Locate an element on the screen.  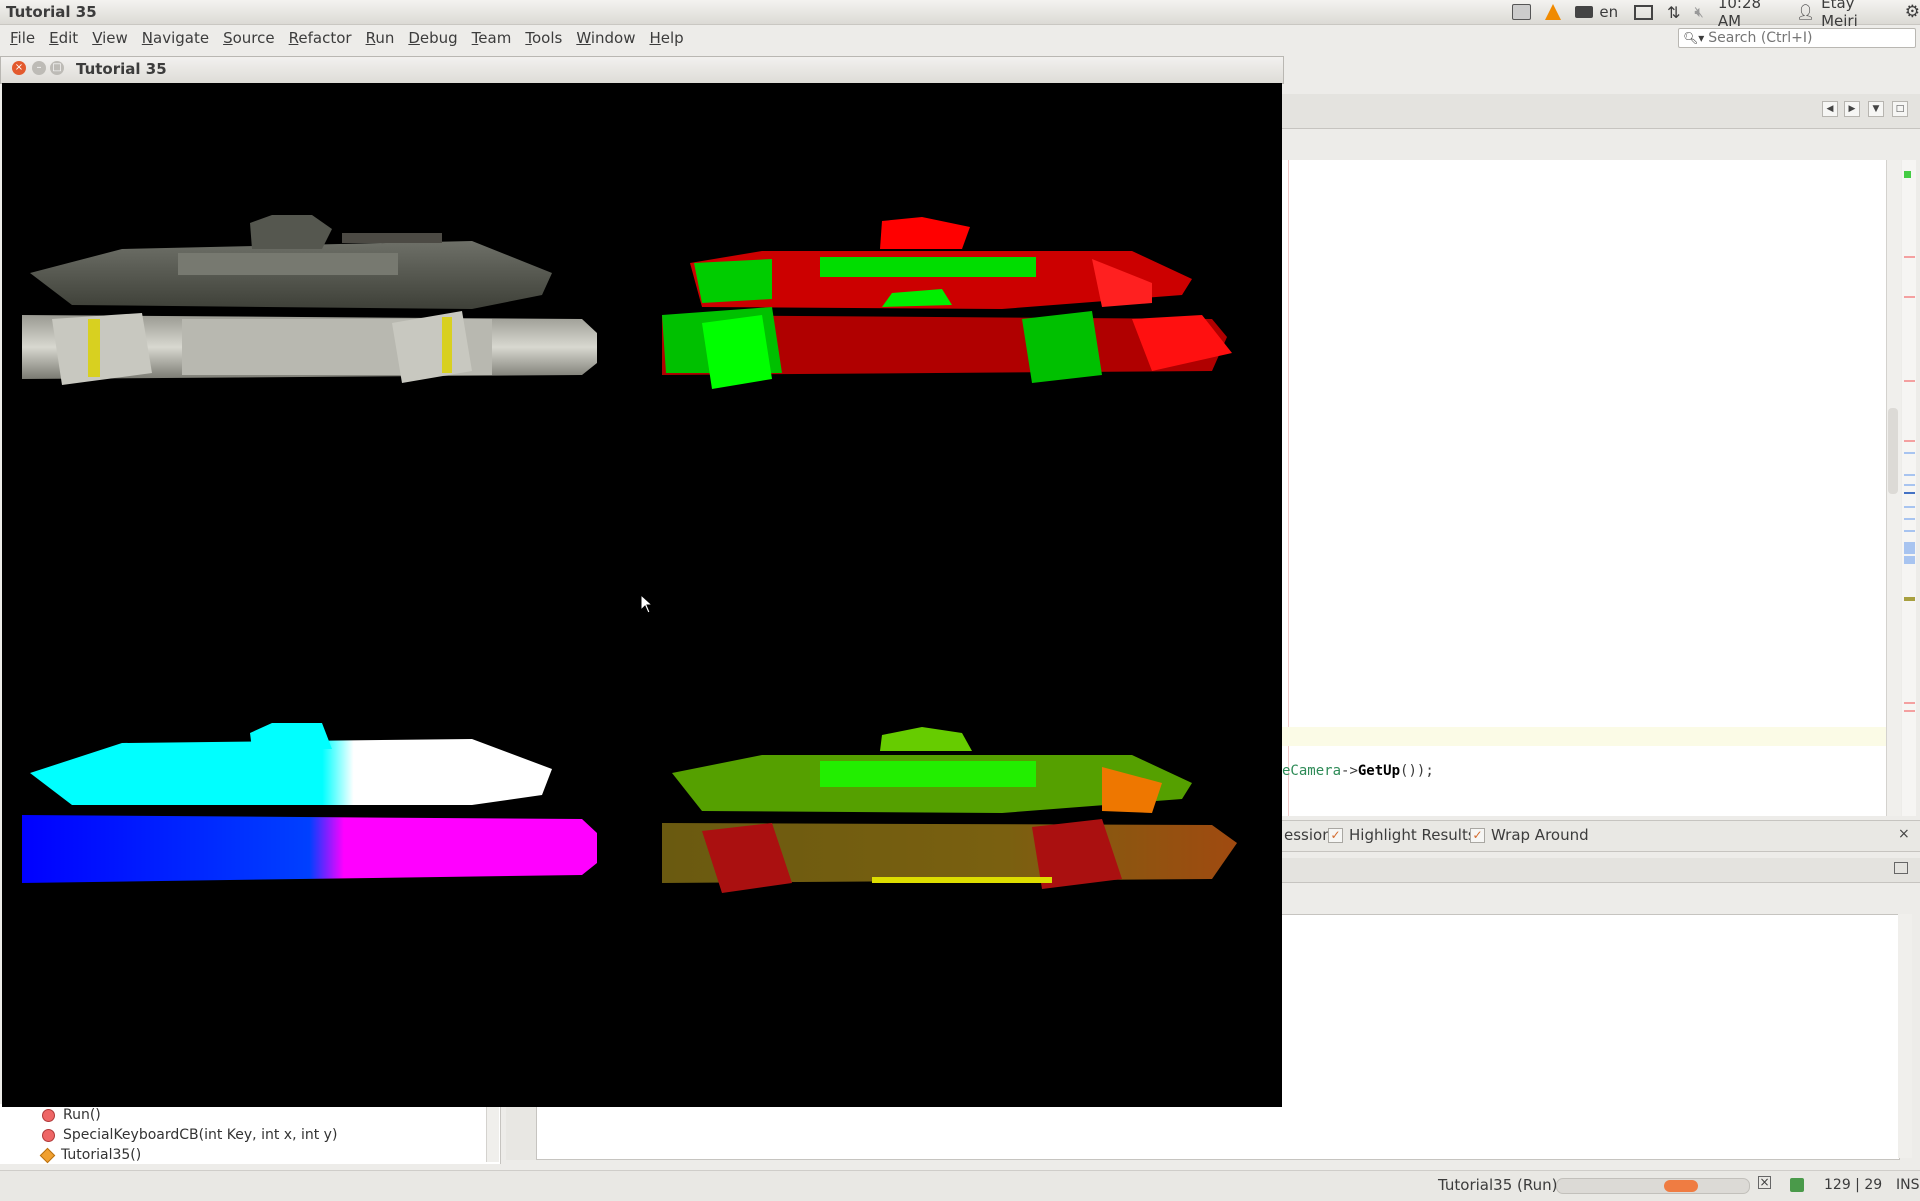
system-tray: en ⇅ 🔇︎ 10:28 AM 👤︎ Etay Meiri ⚙ is located at coordinates (1716, 15).